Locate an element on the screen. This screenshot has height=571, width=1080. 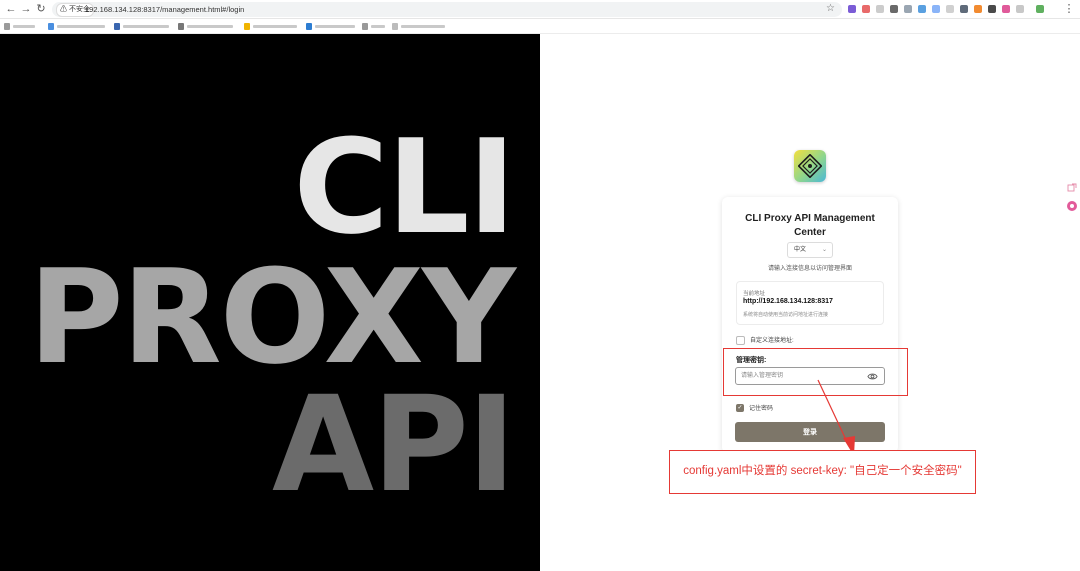
app-logo is located at coordinates (810, 166).